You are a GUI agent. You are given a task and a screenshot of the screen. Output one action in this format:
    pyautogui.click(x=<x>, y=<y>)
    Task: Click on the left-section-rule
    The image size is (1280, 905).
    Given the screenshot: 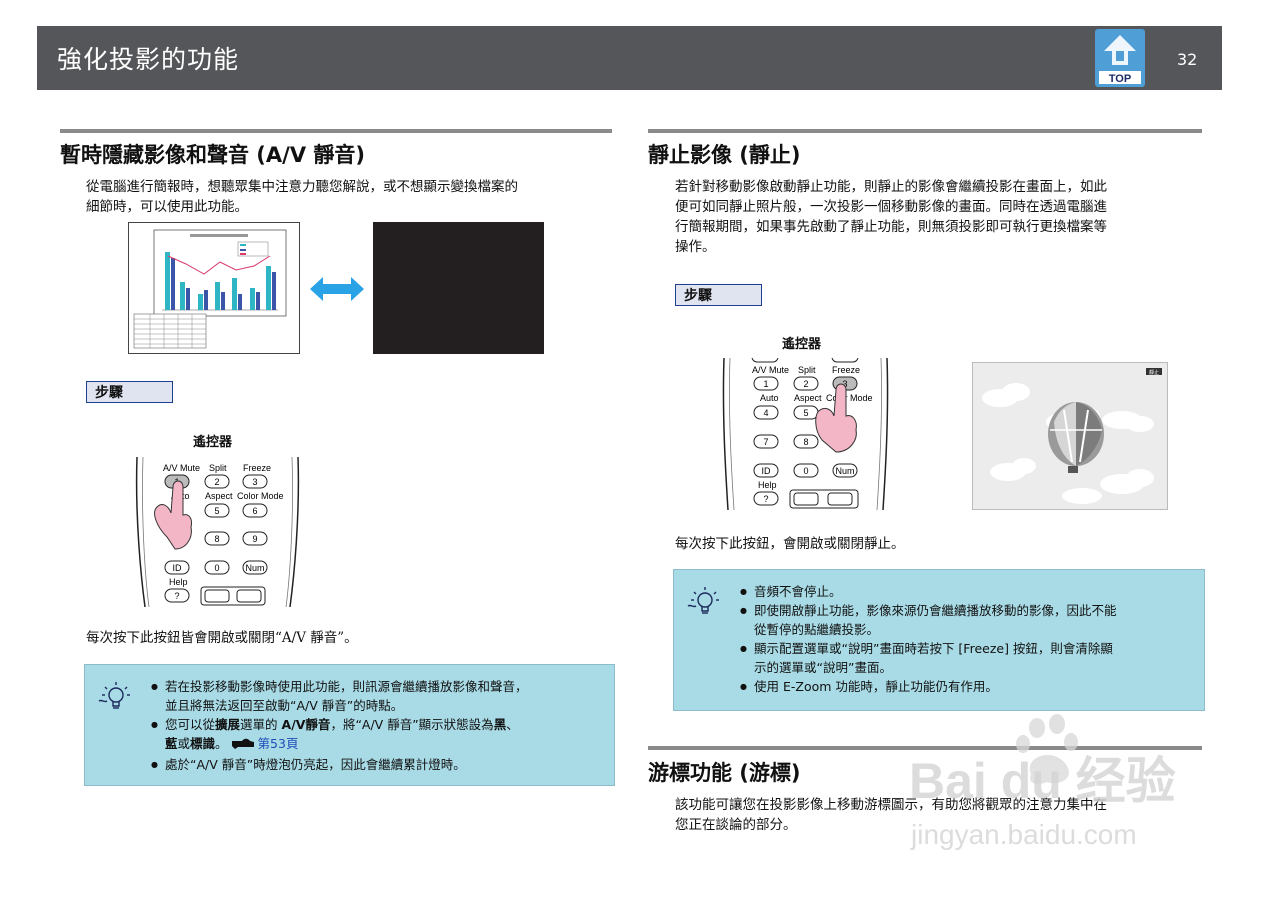 What is the action you would take?
    pyautogui.click(x=336, y=131)
    